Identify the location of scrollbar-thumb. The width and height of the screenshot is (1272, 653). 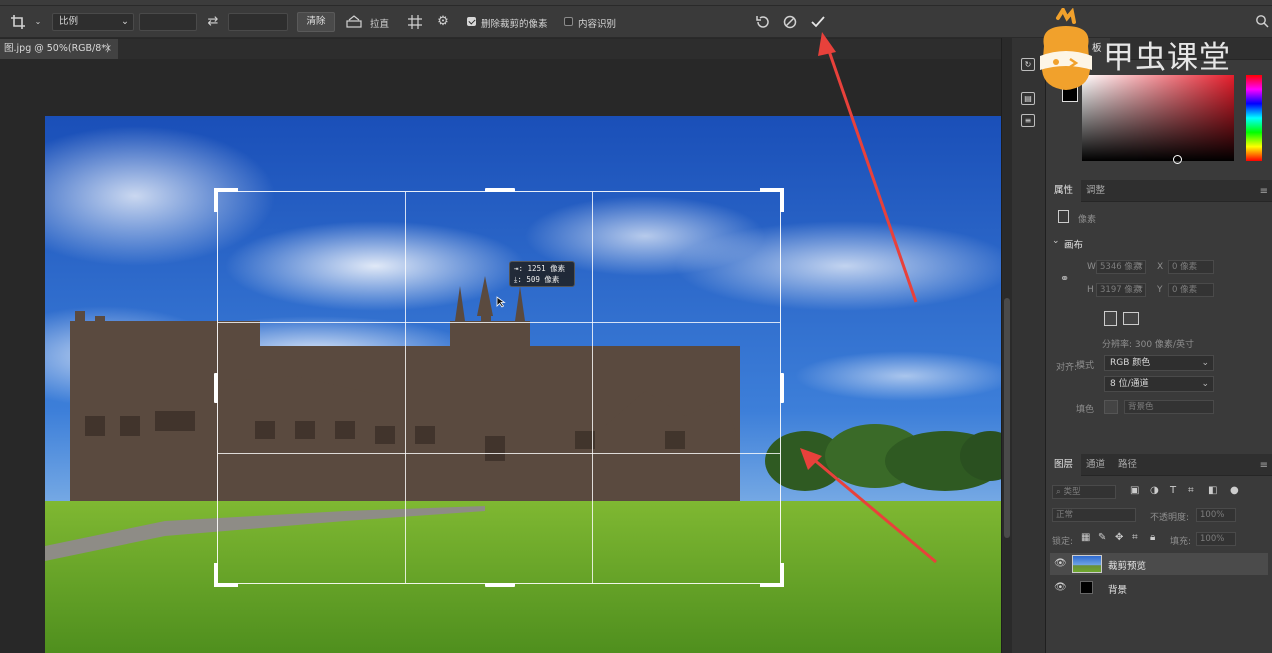
(1007, 418).